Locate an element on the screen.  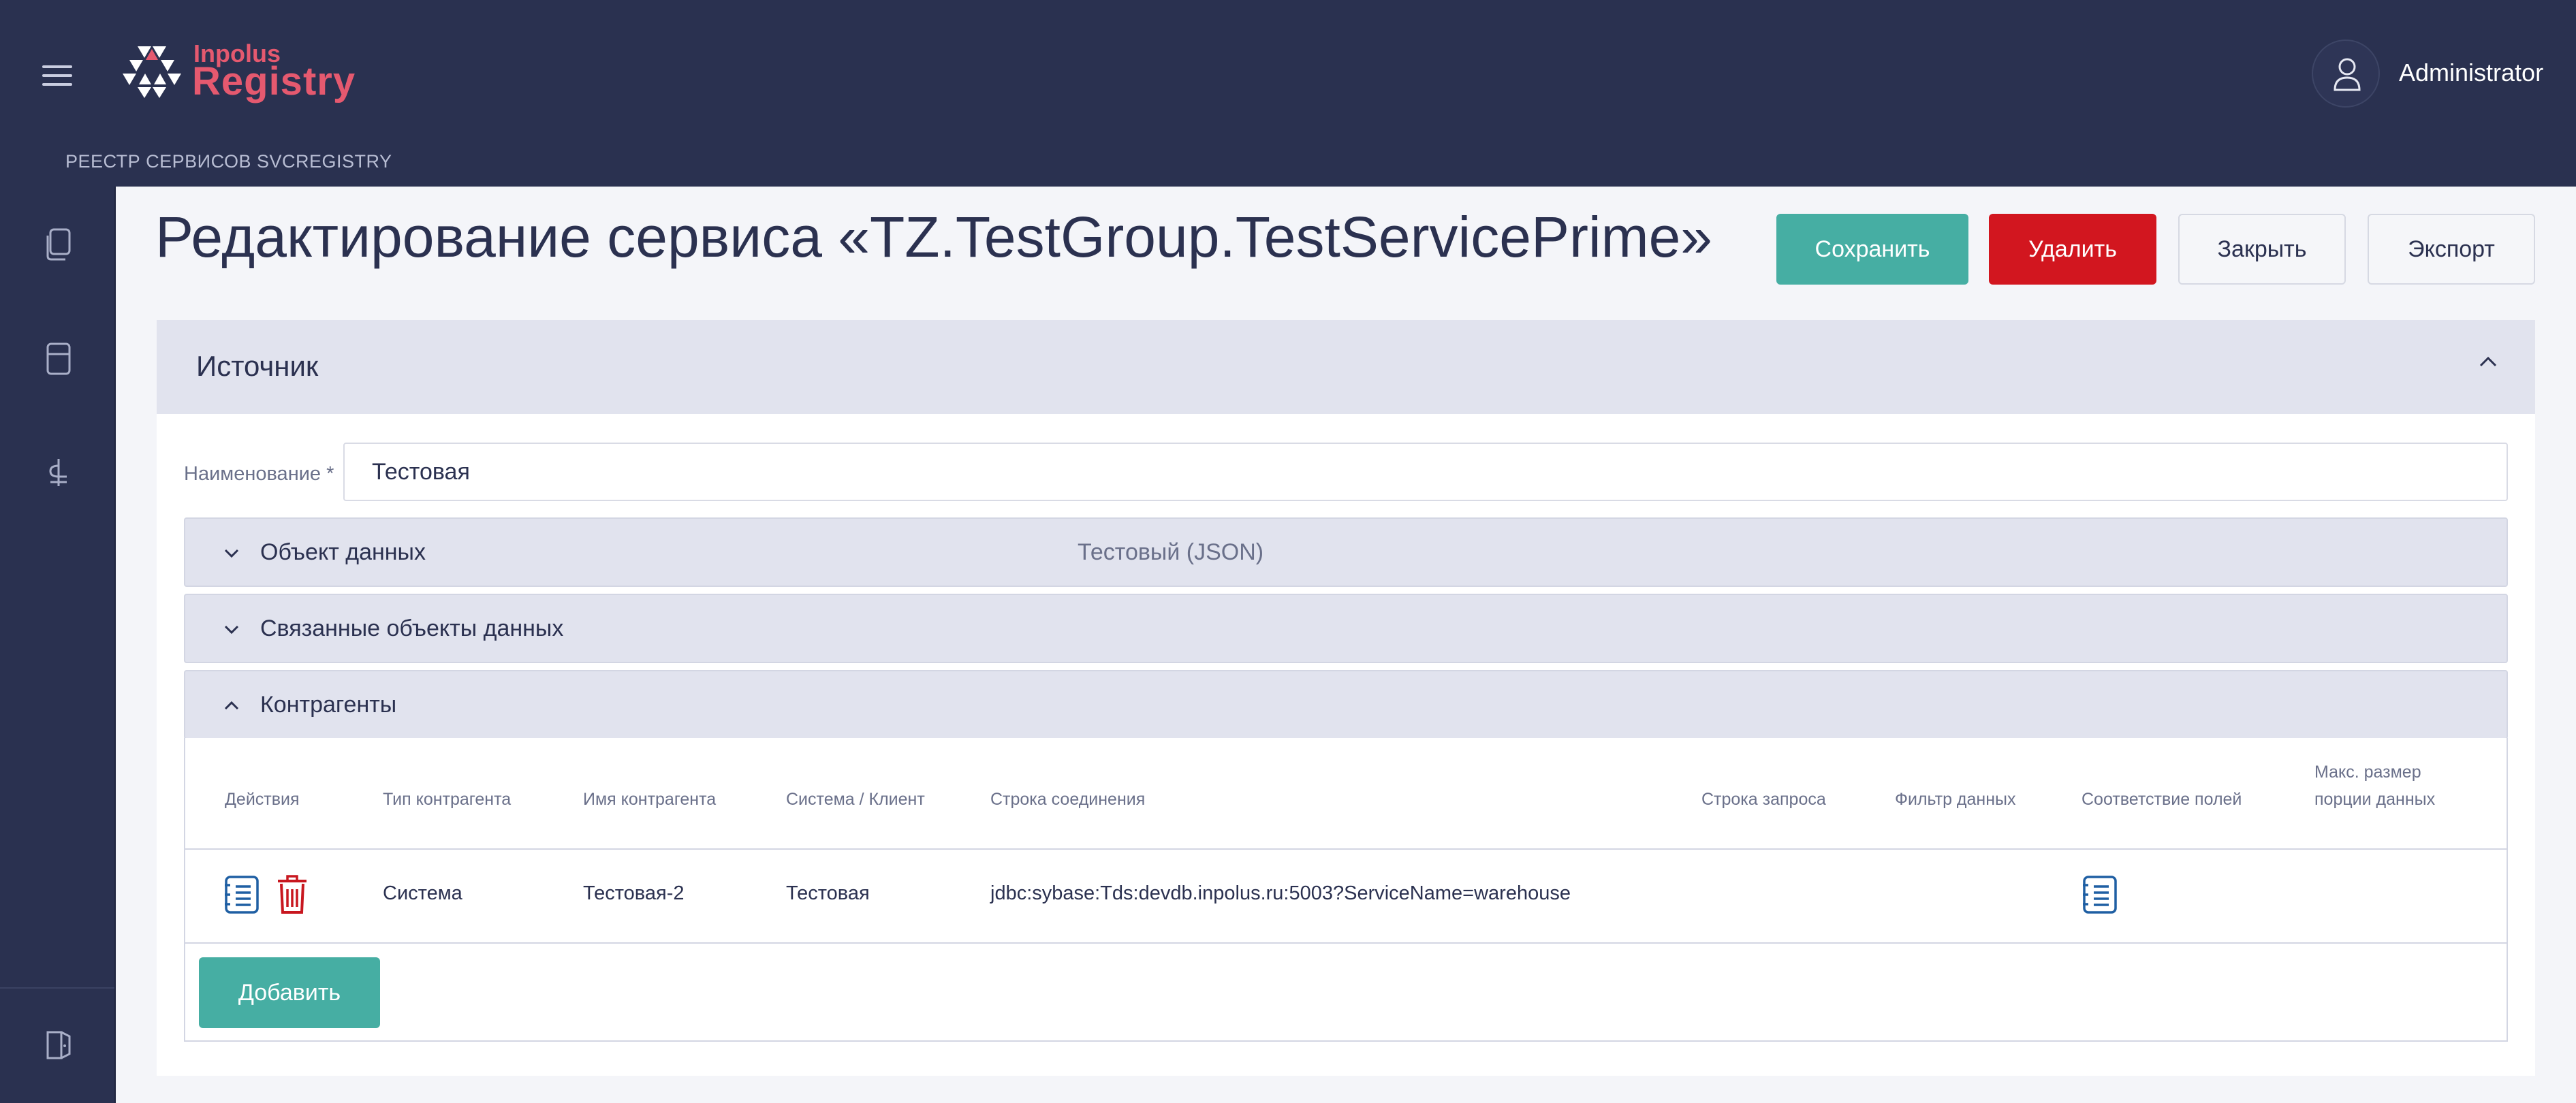
logo-brand: Registry is located at coordinates (274, 81).